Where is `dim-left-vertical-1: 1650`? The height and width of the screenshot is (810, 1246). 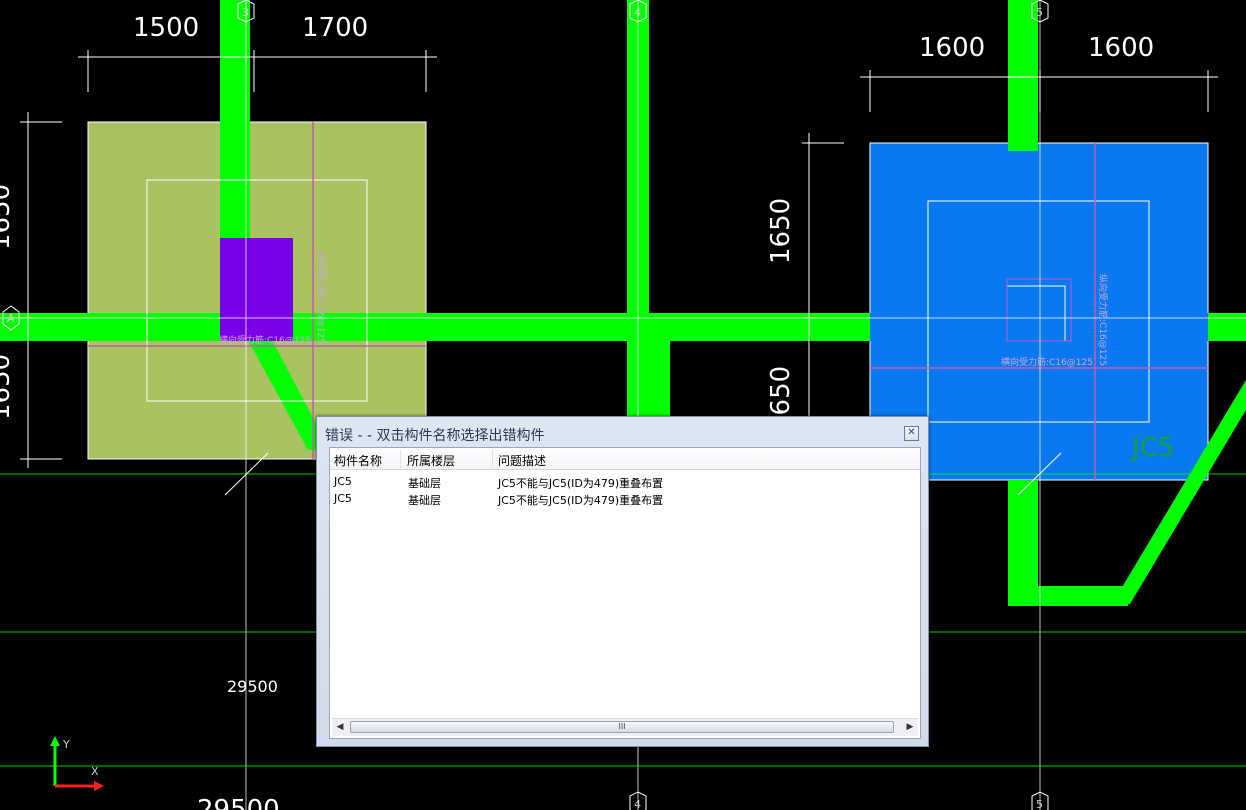
dim-left-vertical-1: 1650 is located at coordinates (8, 217).